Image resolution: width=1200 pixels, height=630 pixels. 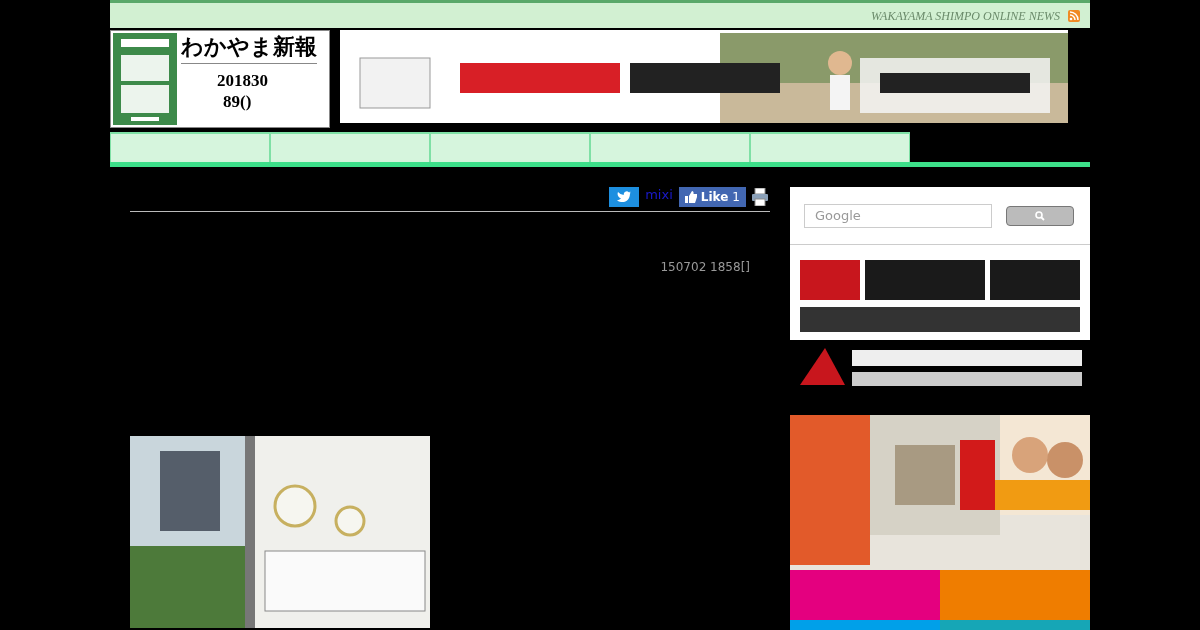 I want to click on date-text: 201830, so click(x=242, y=80).